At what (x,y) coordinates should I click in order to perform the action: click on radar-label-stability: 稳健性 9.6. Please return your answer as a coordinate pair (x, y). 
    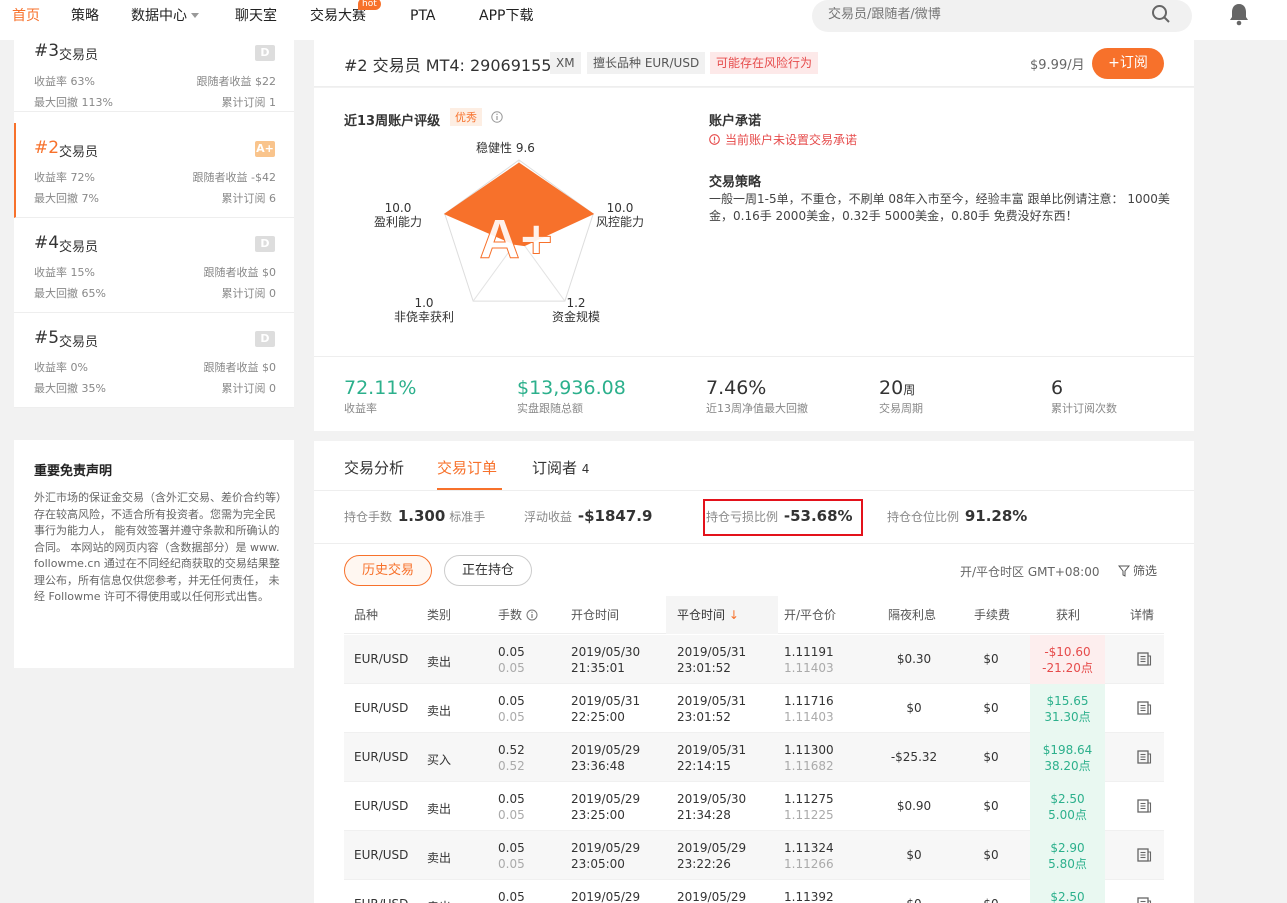
    Looking at the image, I should click on (505, 148).